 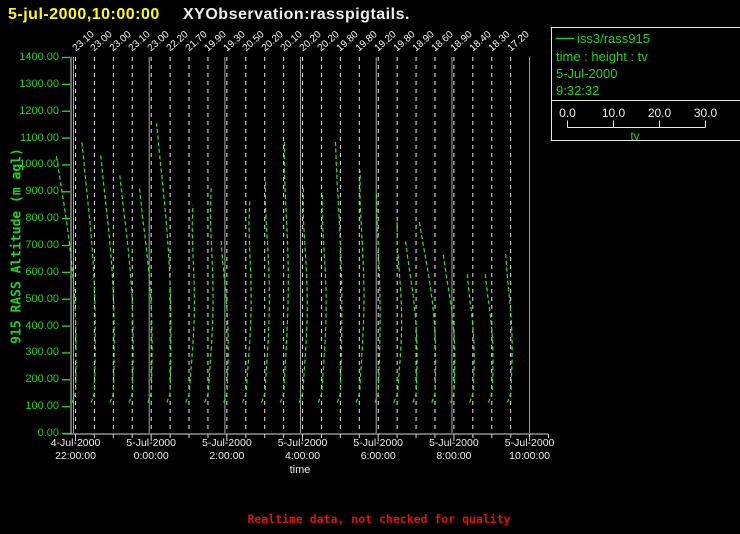 I want to click on y-tick-label: 300.00, so click(x=42, y=352).